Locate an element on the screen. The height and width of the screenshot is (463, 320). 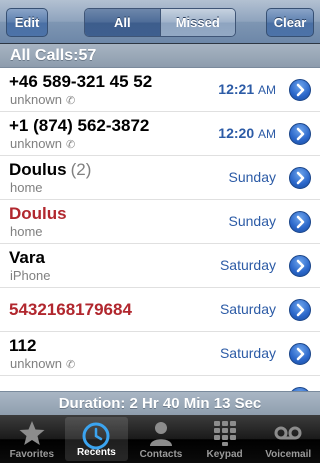
tab-voicemail: Voicemail is located at coordinates (288, 439).